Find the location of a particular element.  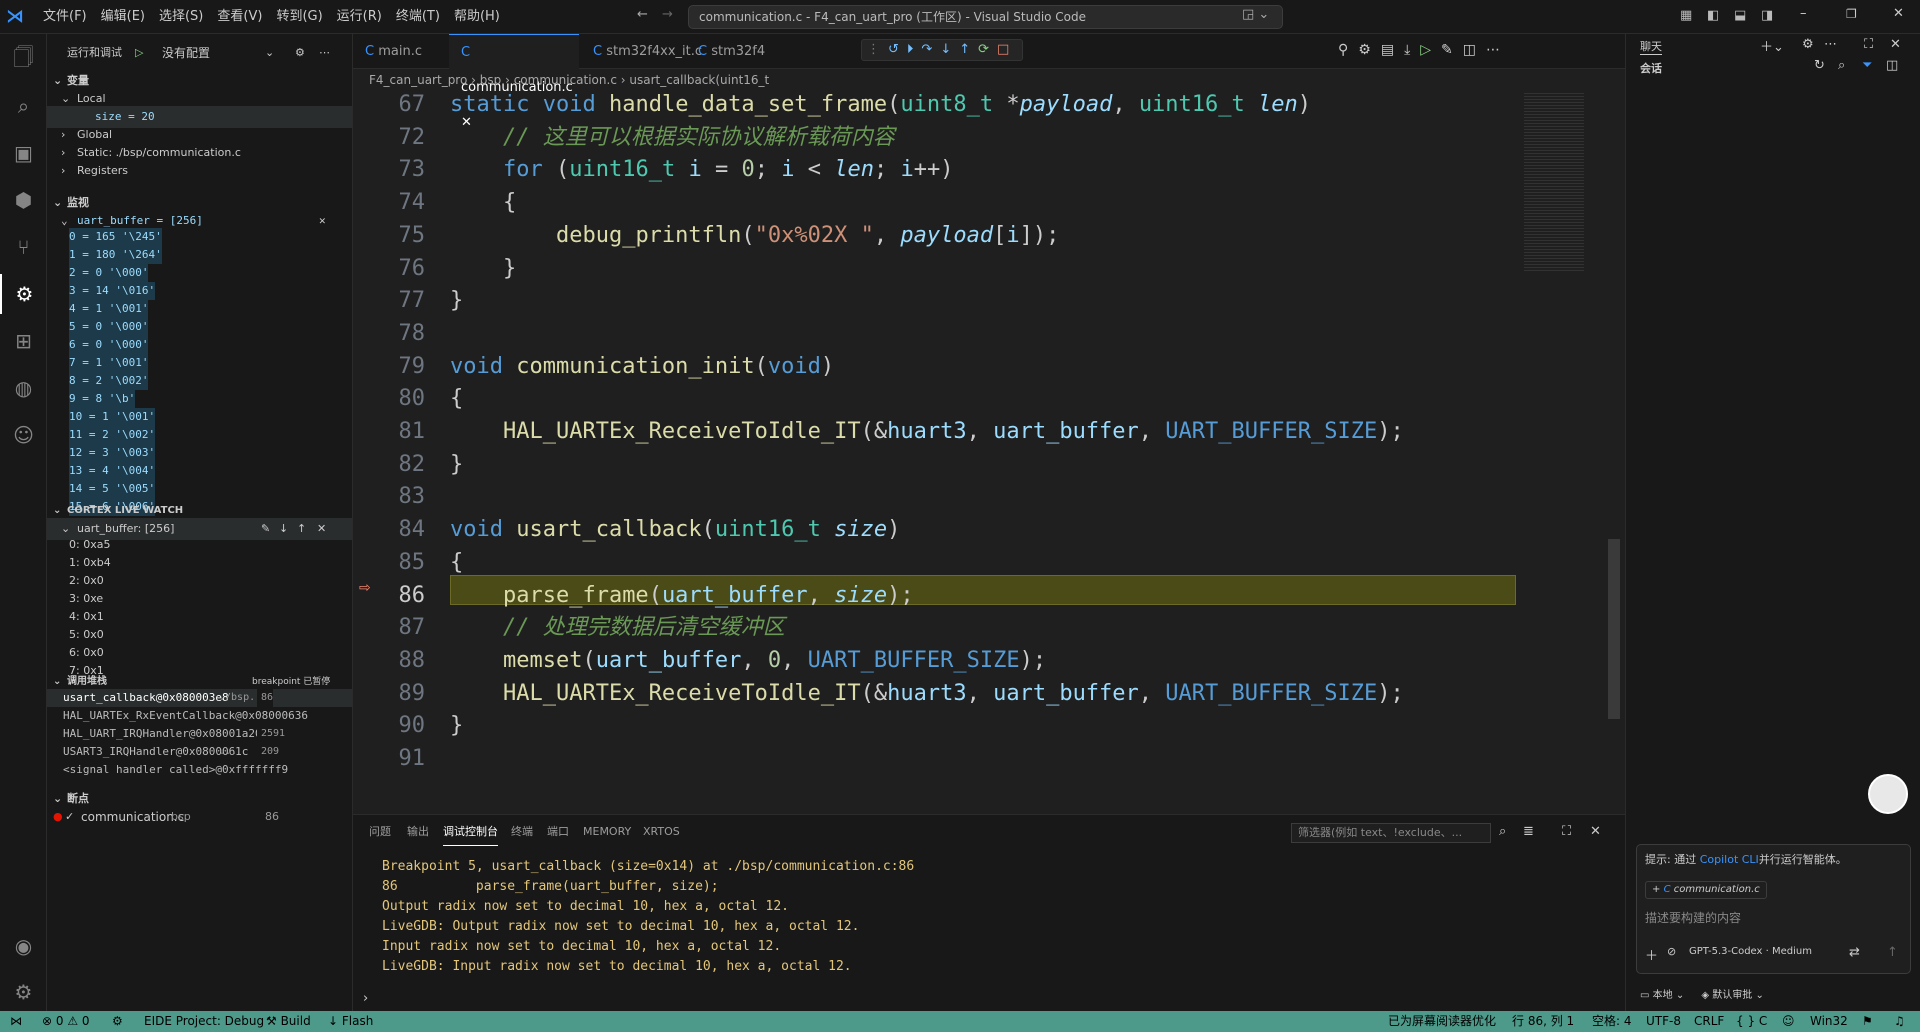

restart-frame-icon: ↺ is located at coordinates (897, 49).